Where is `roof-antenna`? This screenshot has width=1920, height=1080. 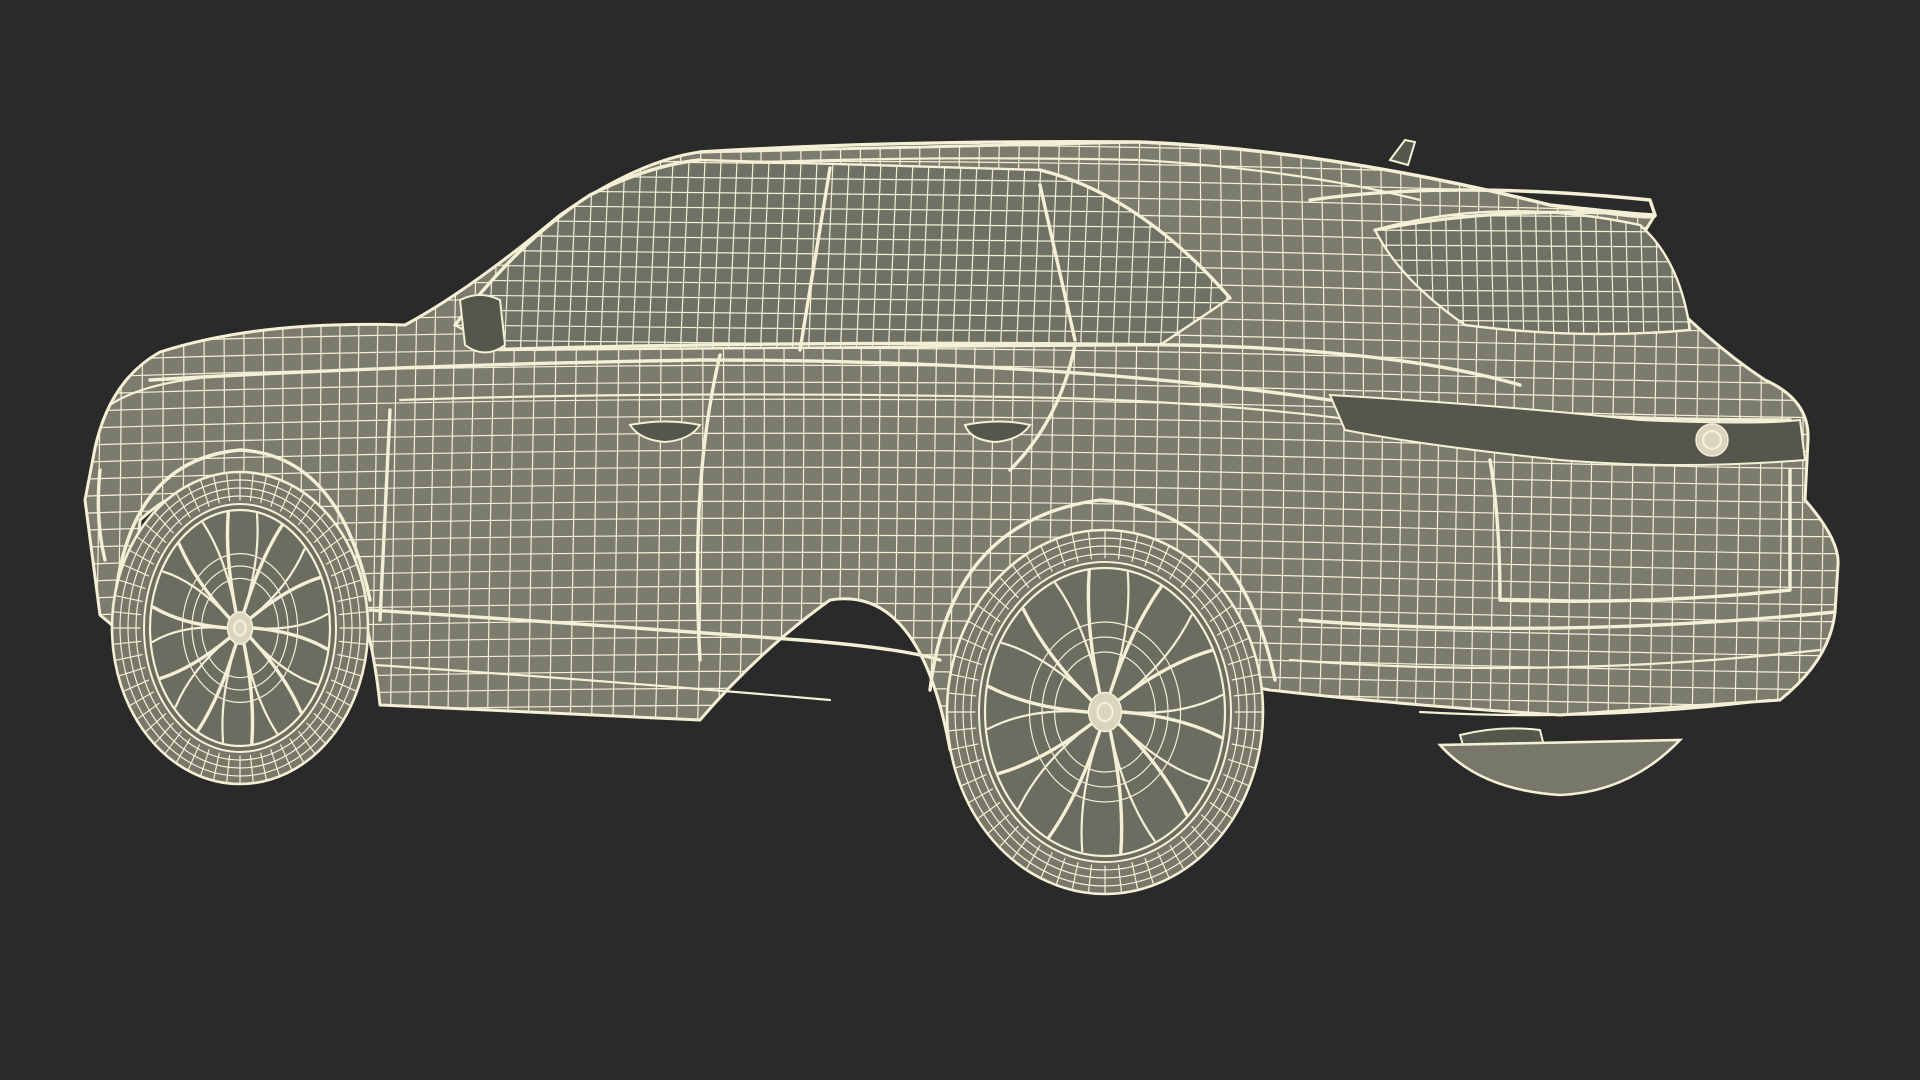
roof-antenna is located at coordinates (1402, 152).